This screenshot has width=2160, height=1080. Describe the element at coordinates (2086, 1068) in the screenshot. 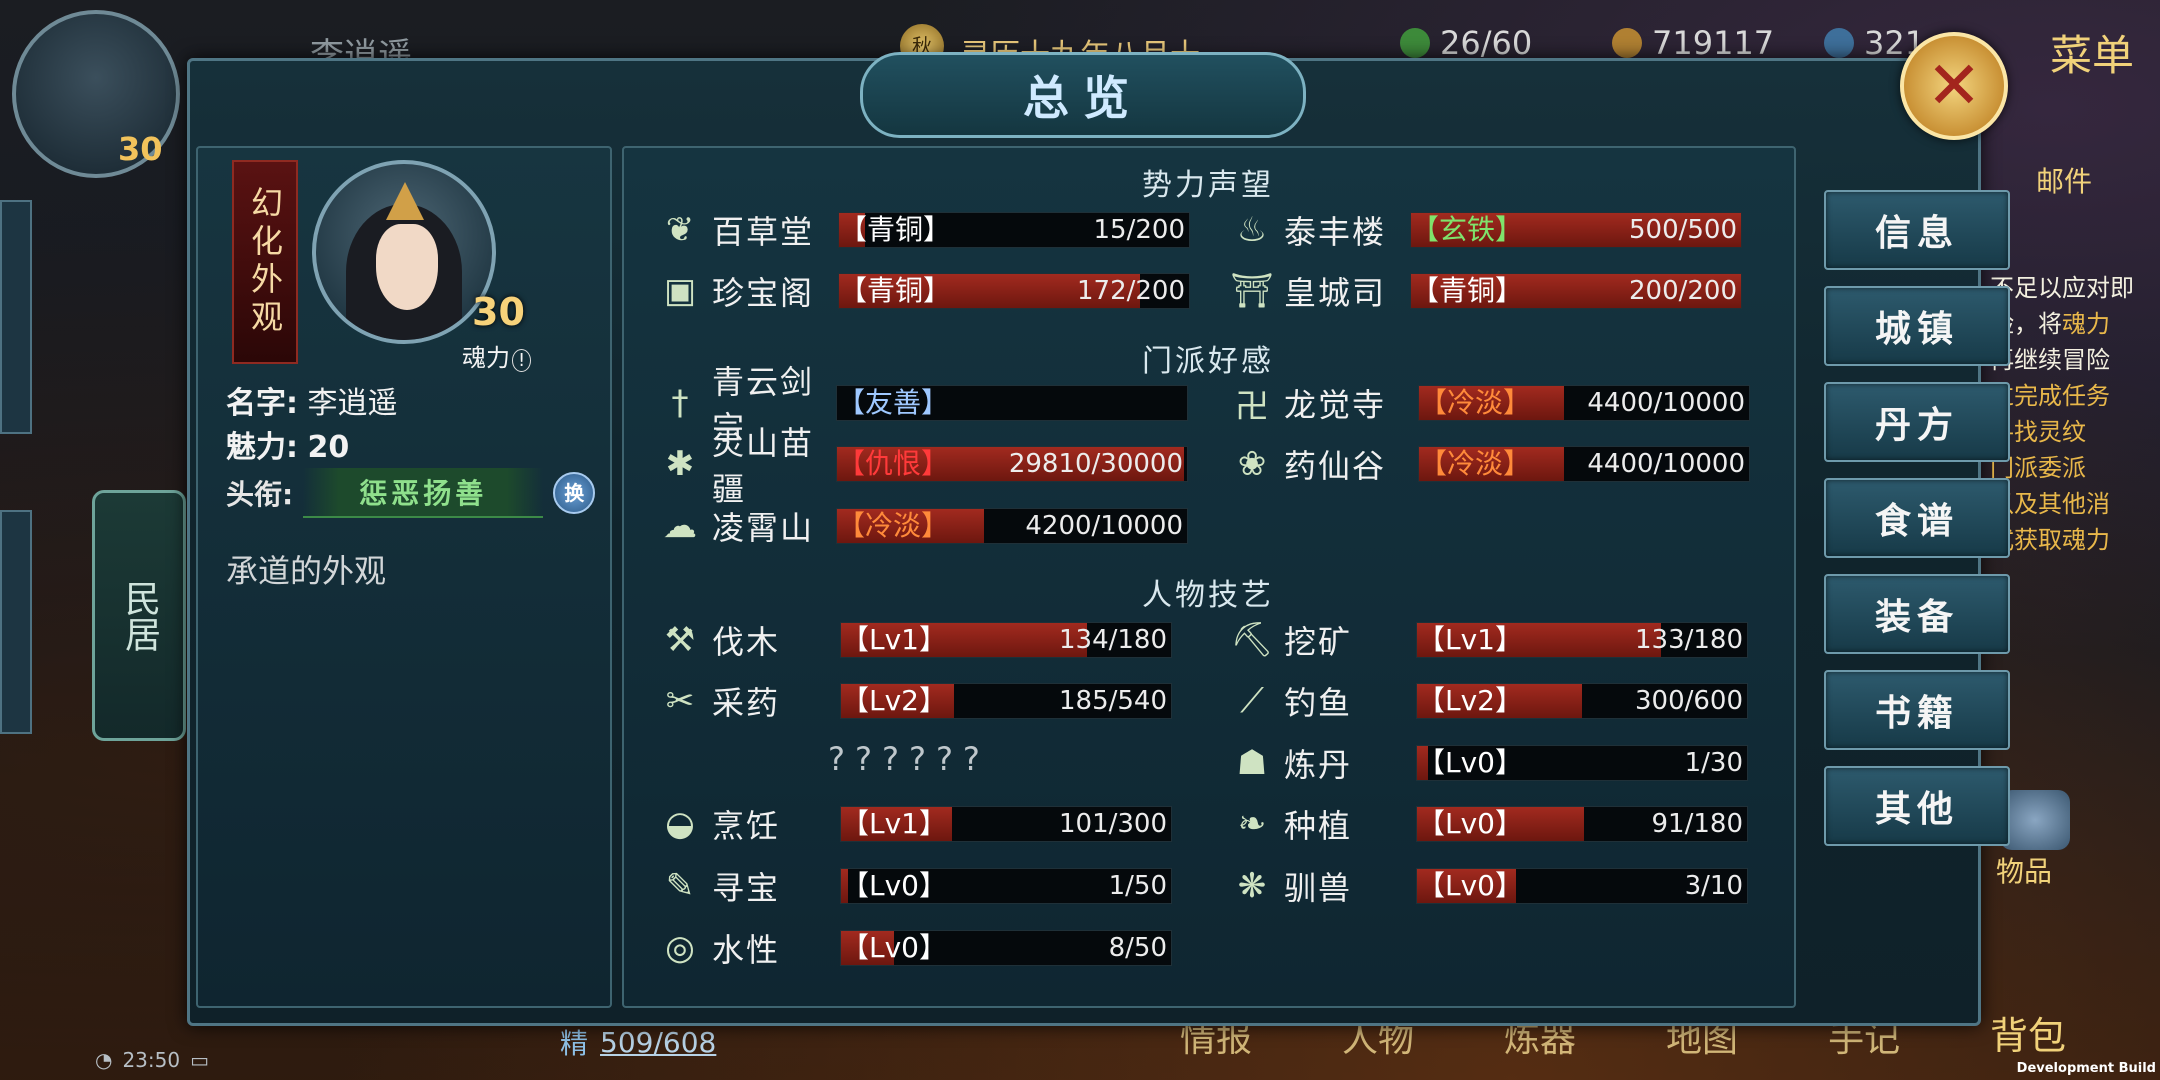

I see `dev-build-watermark: Development Build` at that location.